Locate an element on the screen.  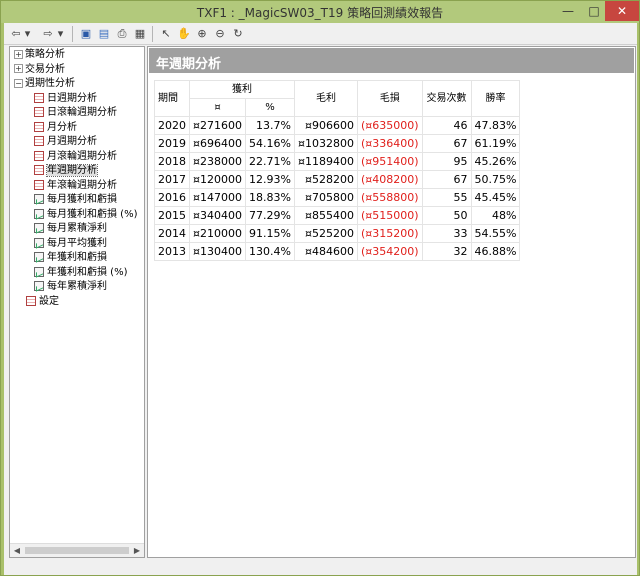
cell-profit-pct: 77.29% is located at coordinates (270, 215).